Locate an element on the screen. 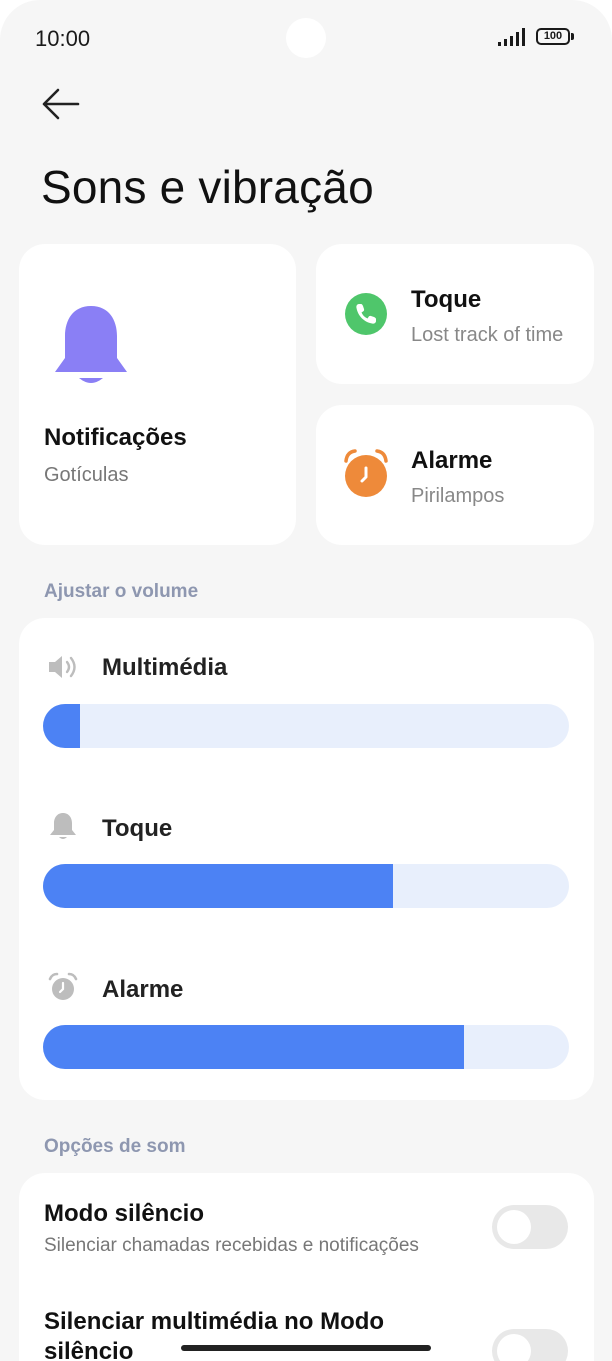  ringtone-volume-fill is located at coordinates (218, 886).